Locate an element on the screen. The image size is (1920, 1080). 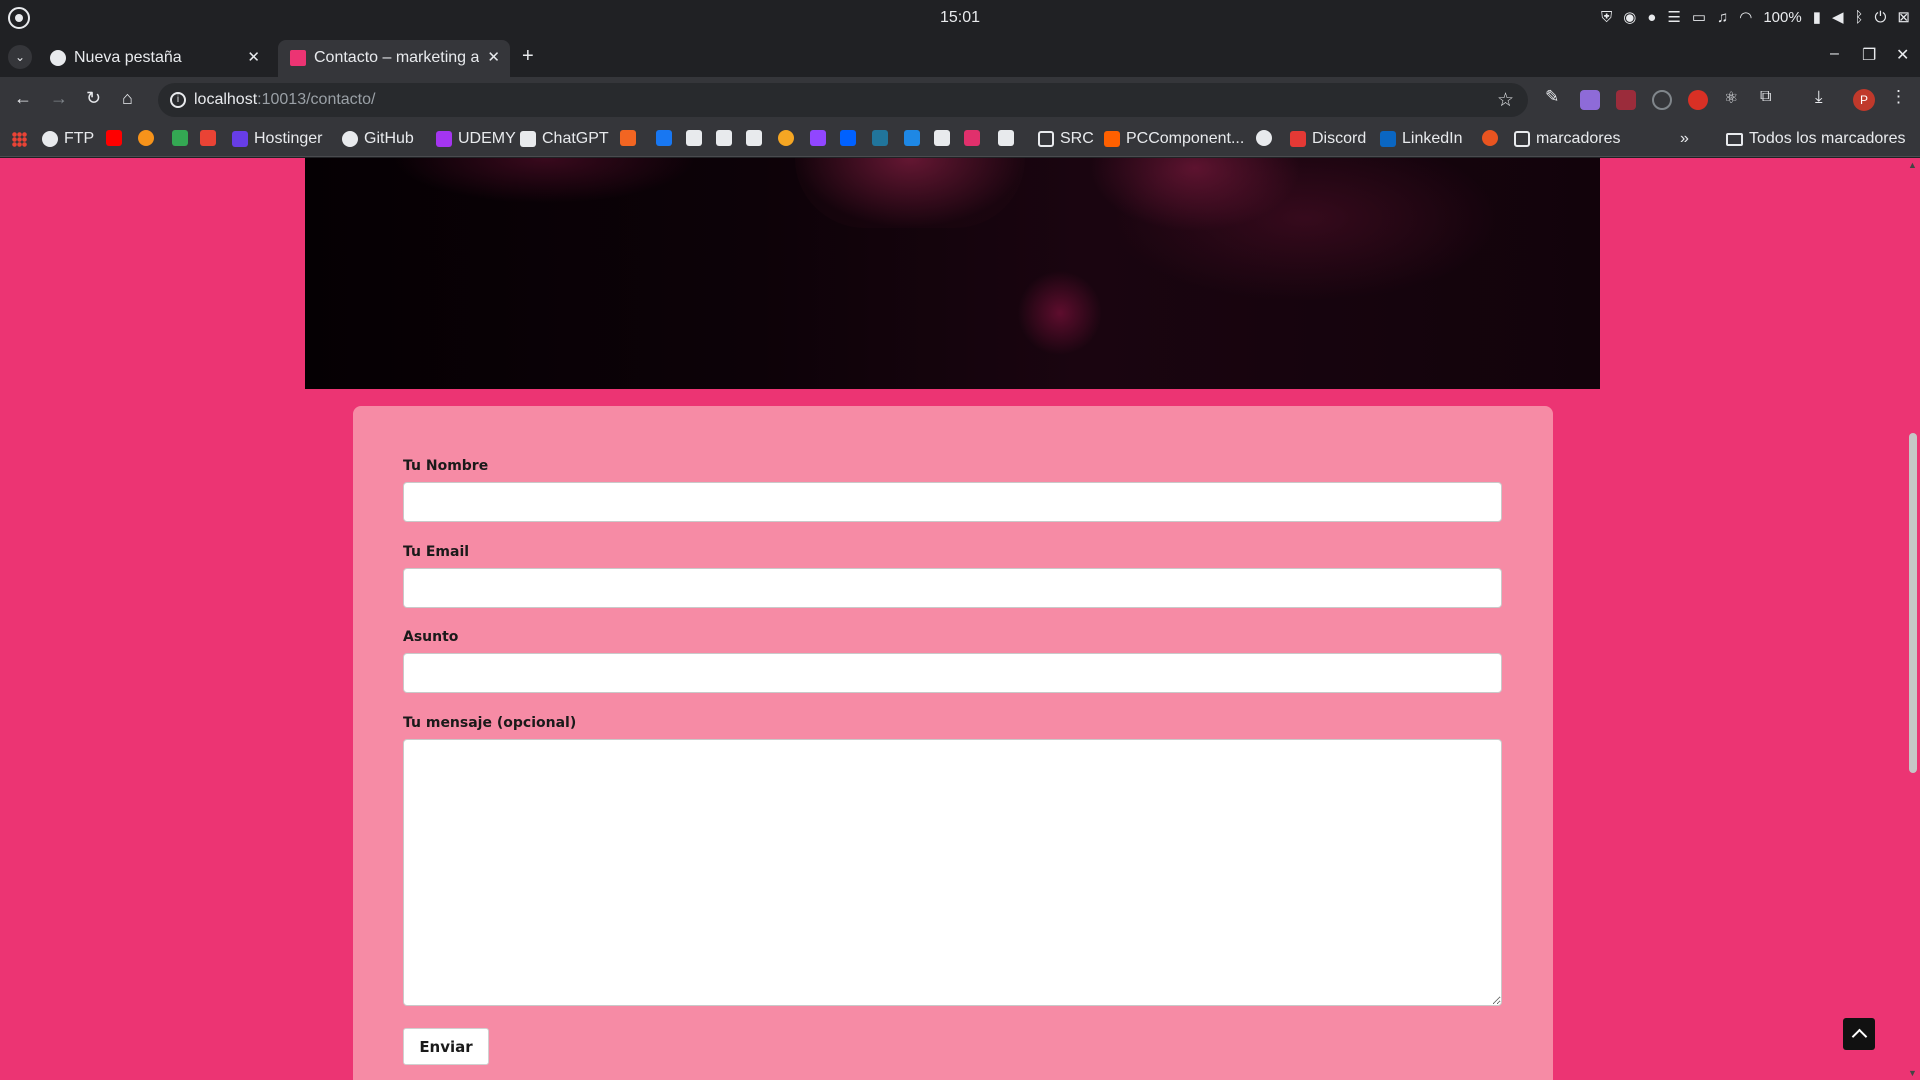
site-grid-icon is located at coordinates (298, 58).